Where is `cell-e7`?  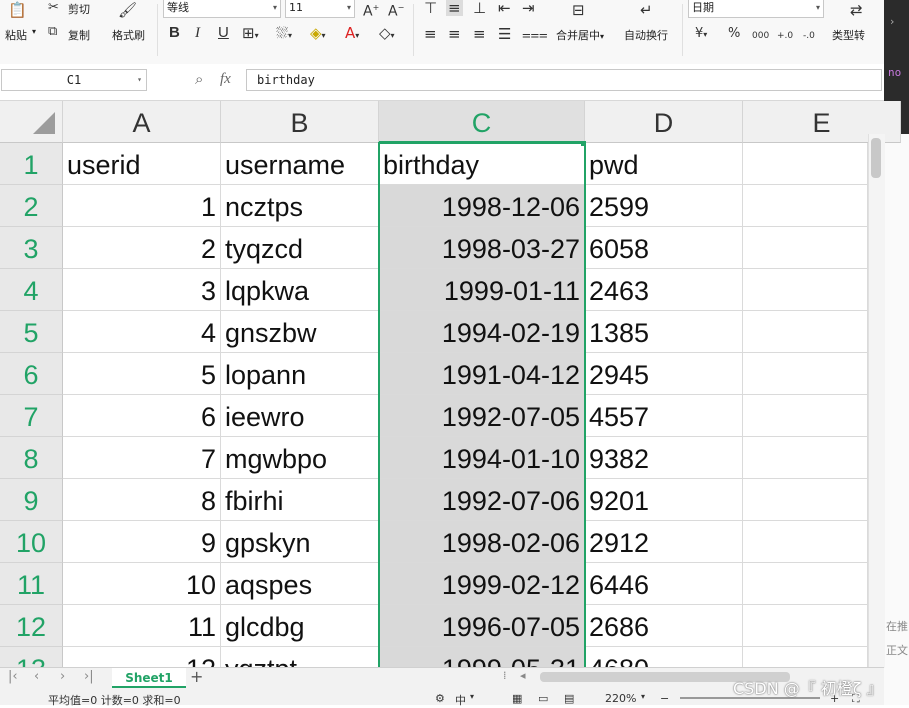 cell-e7 is located at coordinates (805, 416).